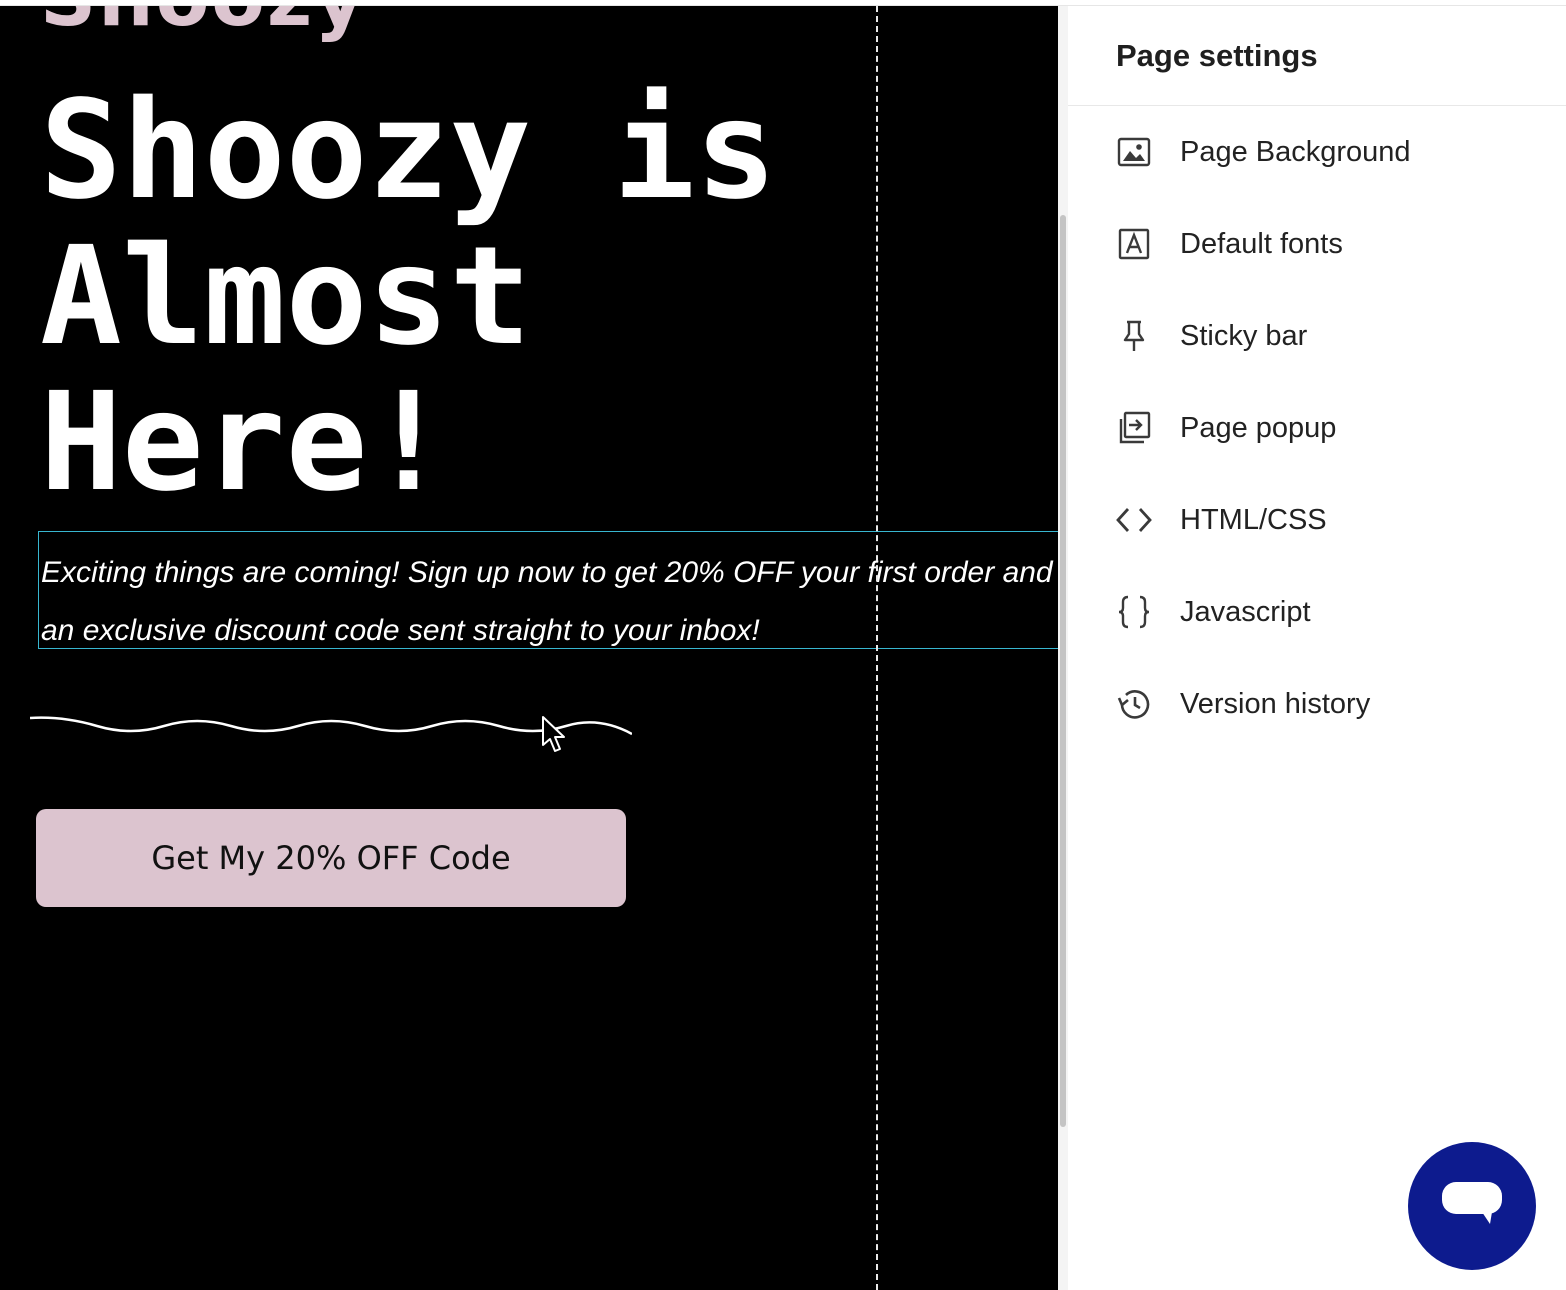 This screenshot has height=1290, width=1566. I want to click on canvas-scrollbar-thumb, so click(1063, 671).